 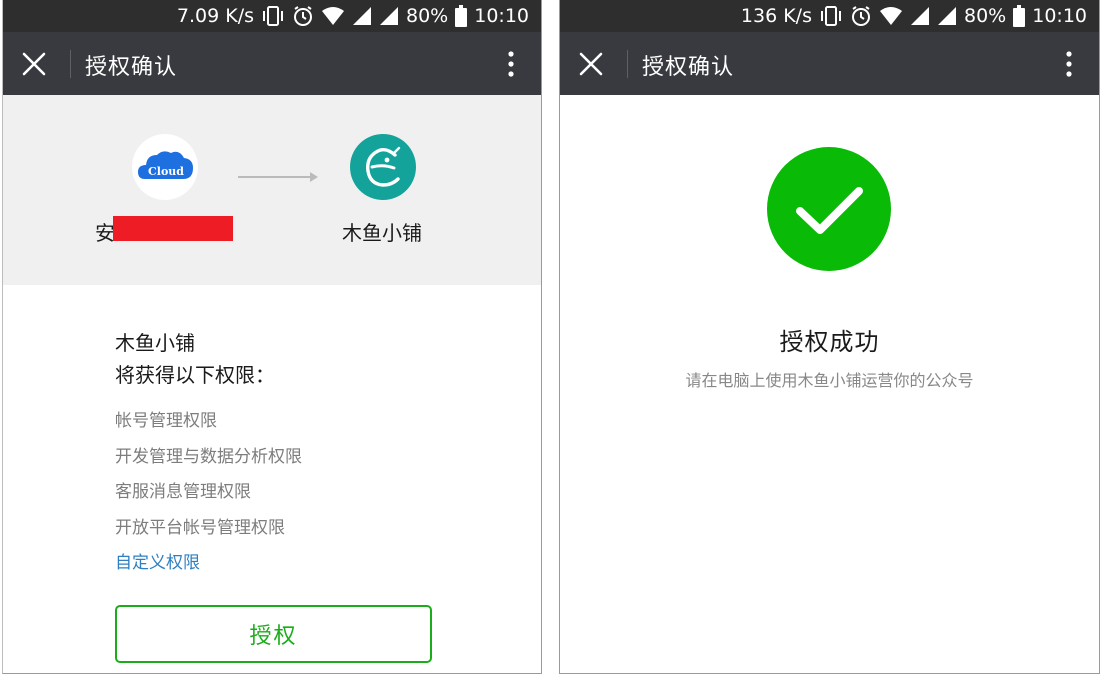 I want to click on source-app-name: 安, so click(x=105, y=233).